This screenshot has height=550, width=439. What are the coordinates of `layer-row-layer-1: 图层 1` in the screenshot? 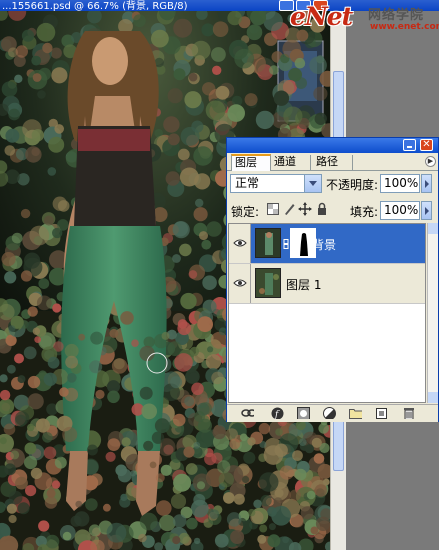 It's located at (327, 284).